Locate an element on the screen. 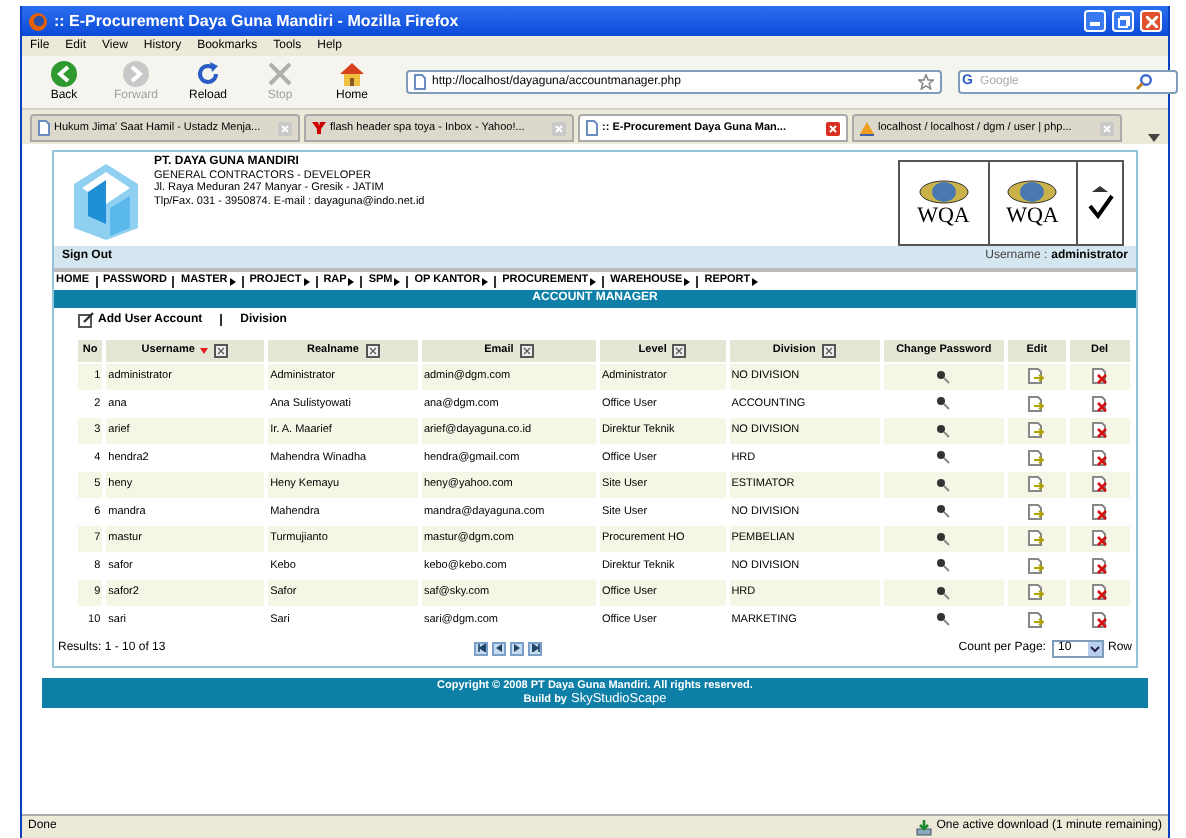 Image resolution: width=1186 pixels, height=838 pixels. window-title: :: E-Procurement Daya Guna Mandiri - Mozilla Firefox is located at coordinates (257, 21).